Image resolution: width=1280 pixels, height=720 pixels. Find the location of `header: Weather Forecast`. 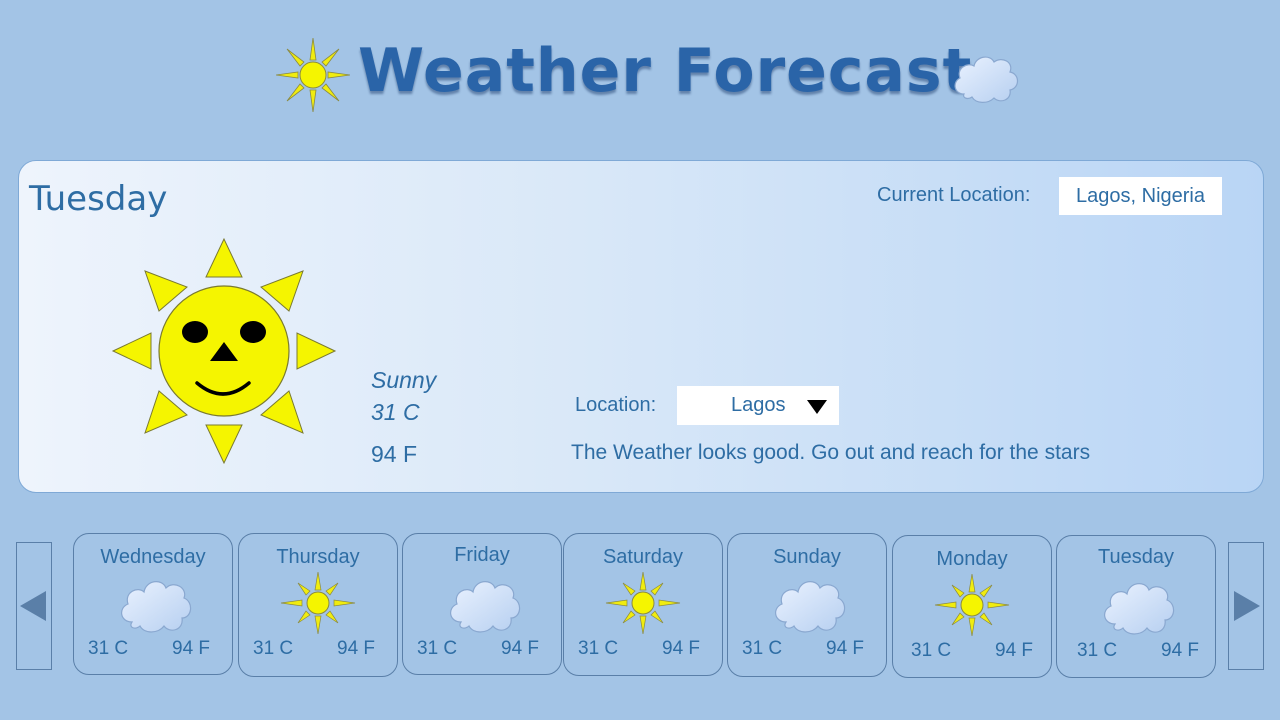

header: Weather Forecast is located at coordinates (640, 75).